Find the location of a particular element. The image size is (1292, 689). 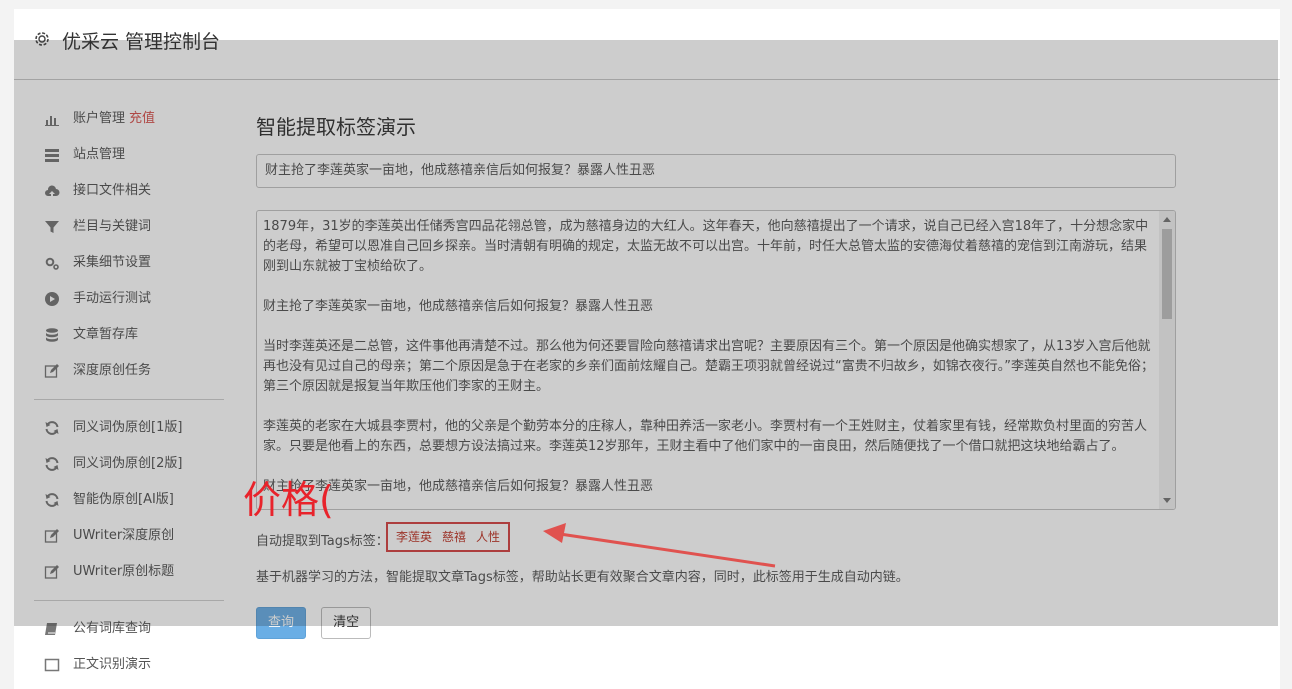

list-icon is located at coordinates (52, 155).